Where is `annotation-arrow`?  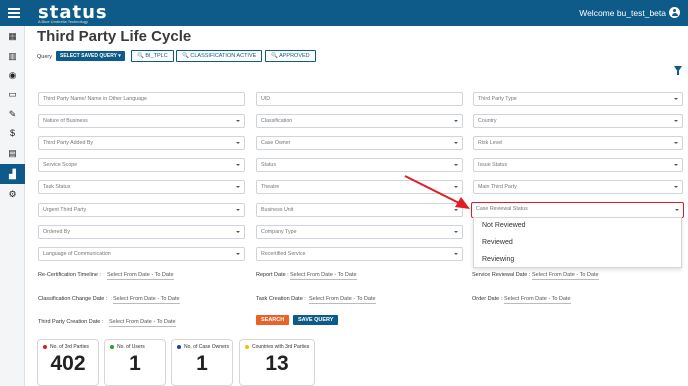 annotation-arrow is located at coordinates (437, 192).